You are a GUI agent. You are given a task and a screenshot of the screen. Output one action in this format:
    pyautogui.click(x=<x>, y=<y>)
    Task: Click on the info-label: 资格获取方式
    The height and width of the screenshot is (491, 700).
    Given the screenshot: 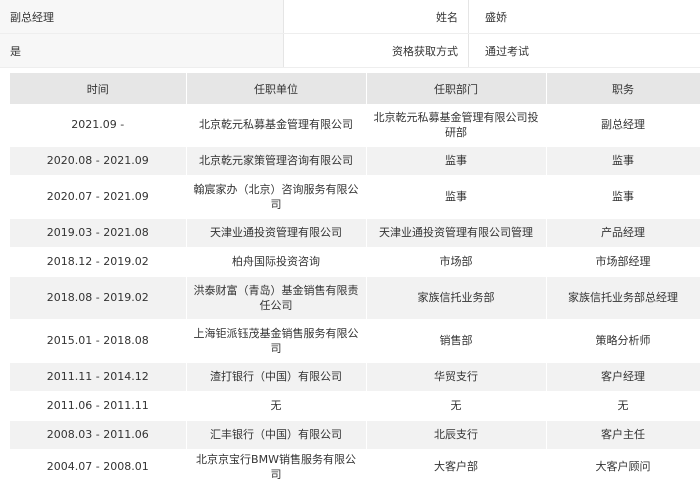 What is the action you would take?
    pyautogui.click(x=376, y=50)
    